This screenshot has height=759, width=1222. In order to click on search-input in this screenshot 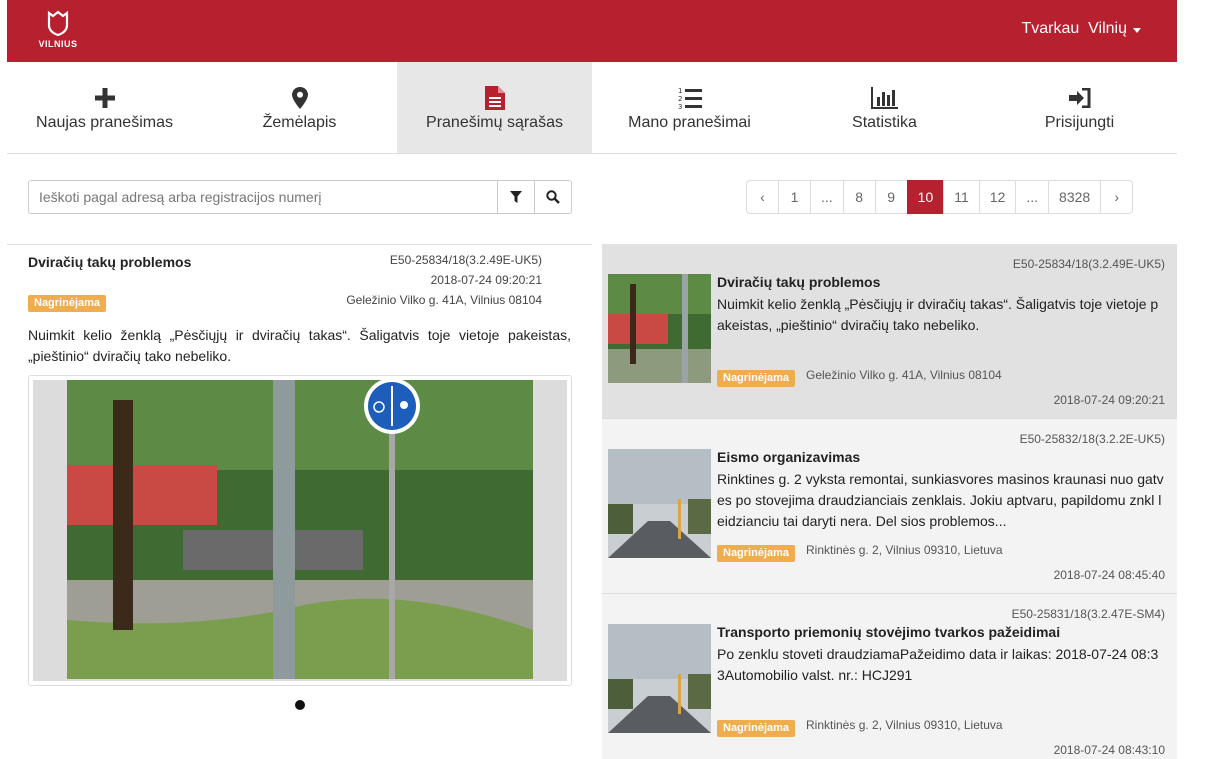, I will do `click(263, 197)`.